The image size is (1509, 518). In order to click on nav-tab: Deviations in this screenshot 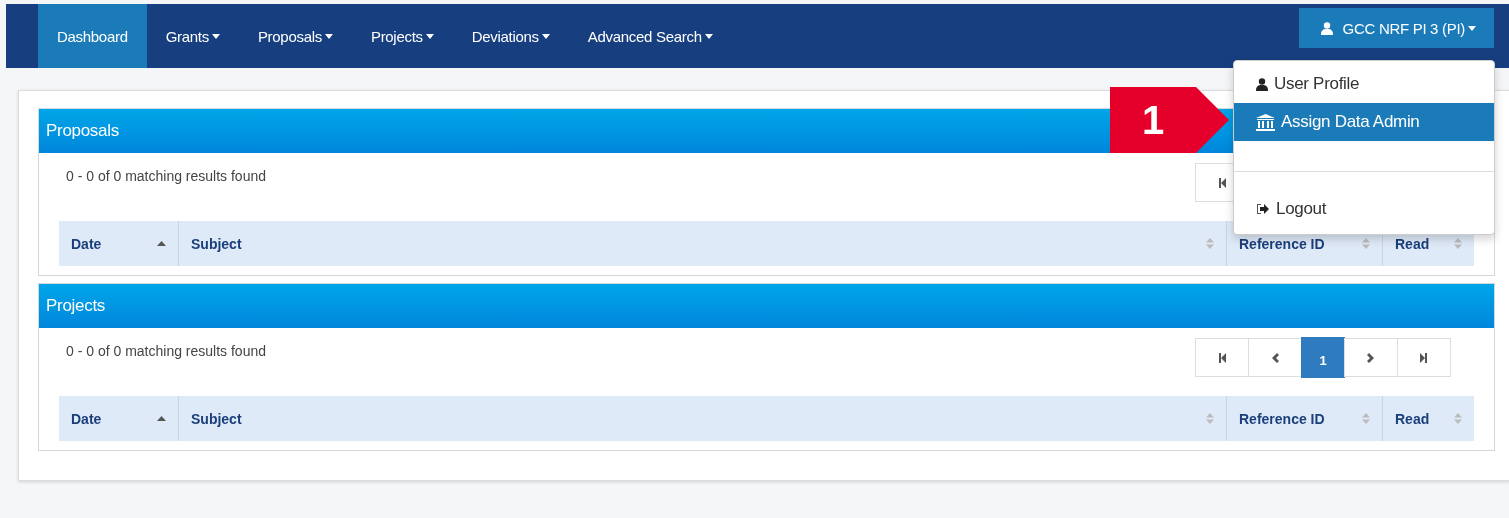, I will do `click(510, 36)`.